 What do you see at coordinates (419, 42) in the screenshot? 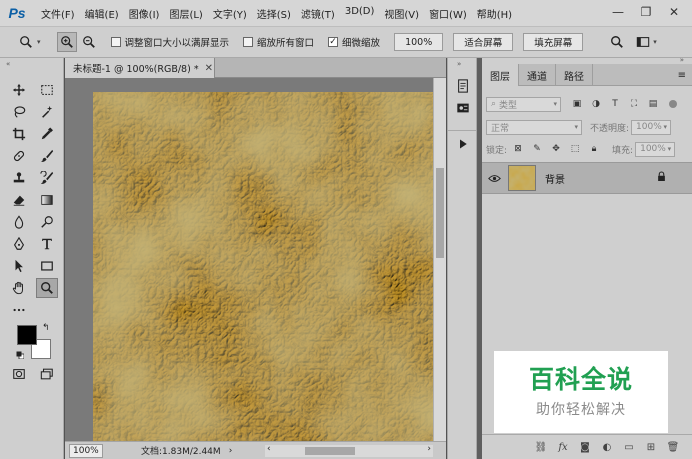
I see `zoom-100-button: 100%` at bounding box center [419, 42].